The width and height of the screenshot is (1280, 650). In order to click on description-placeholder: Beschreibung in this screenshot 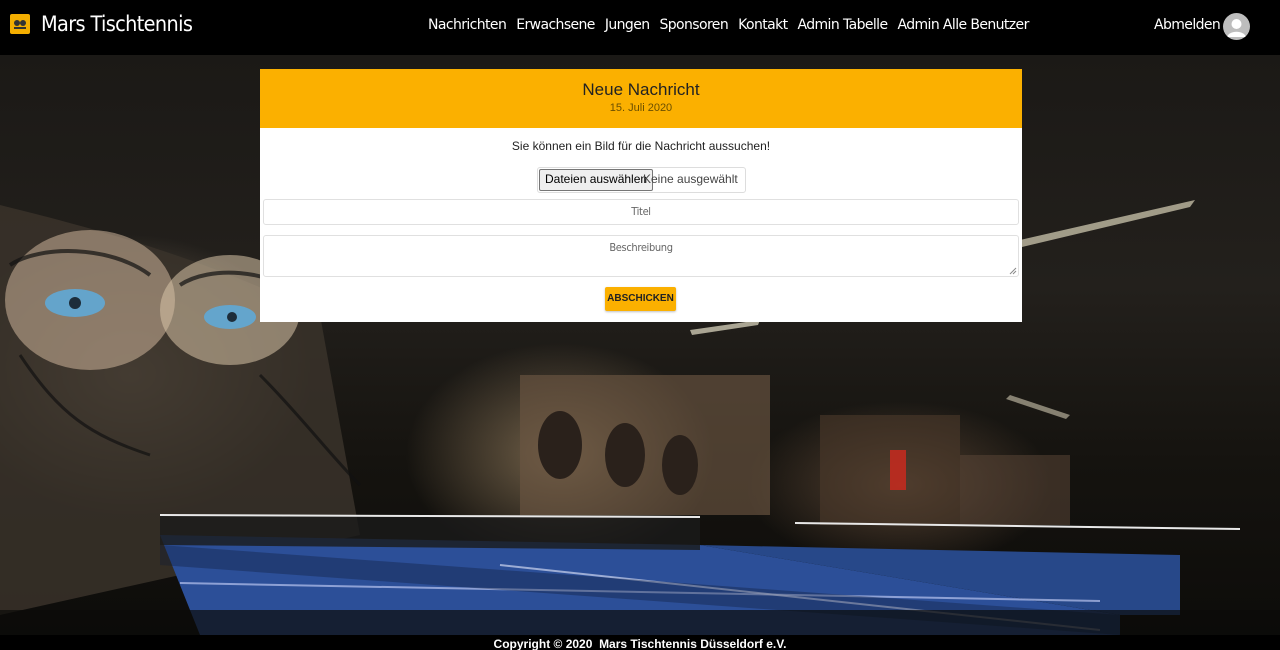, I will do `click(641, 247)`.